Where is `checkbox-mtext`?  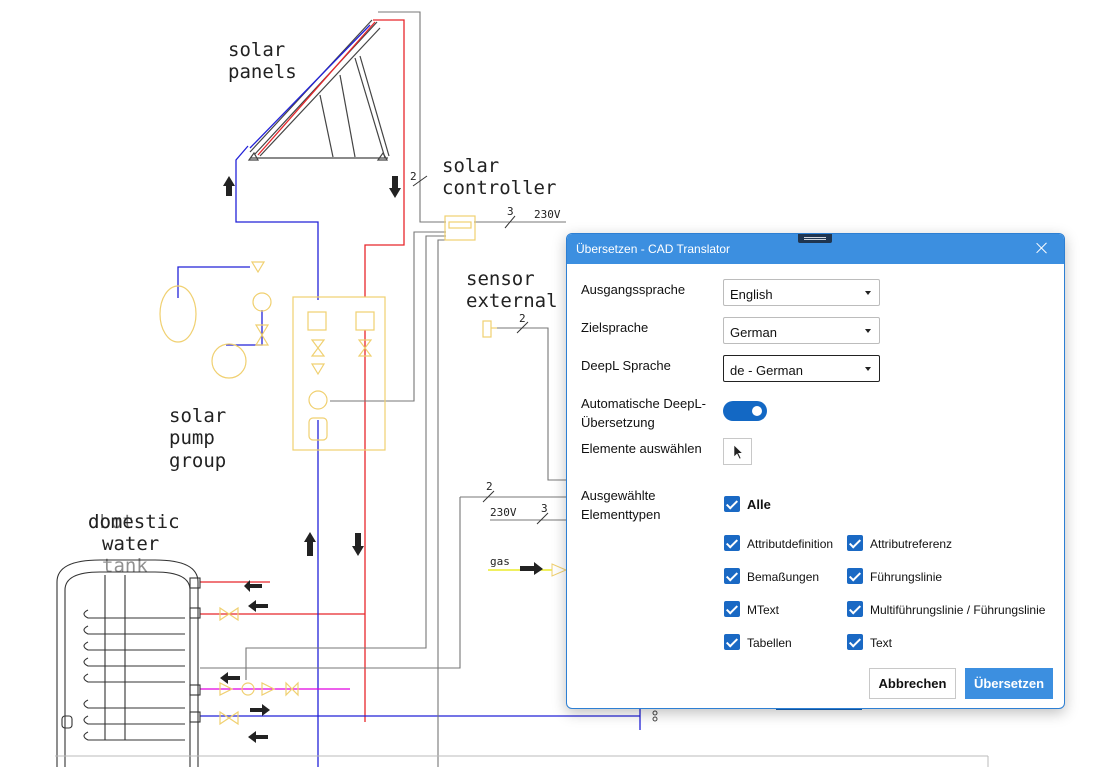
checkbox-mtext is located at coordinates (732, 609).